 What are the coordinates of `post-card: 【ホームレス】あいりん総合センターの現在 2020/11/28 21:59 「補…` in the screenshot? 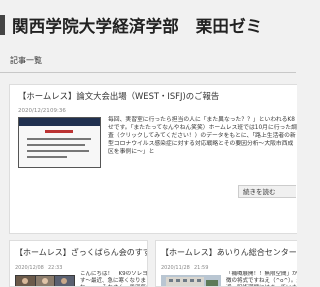 It's located at (226, 263).